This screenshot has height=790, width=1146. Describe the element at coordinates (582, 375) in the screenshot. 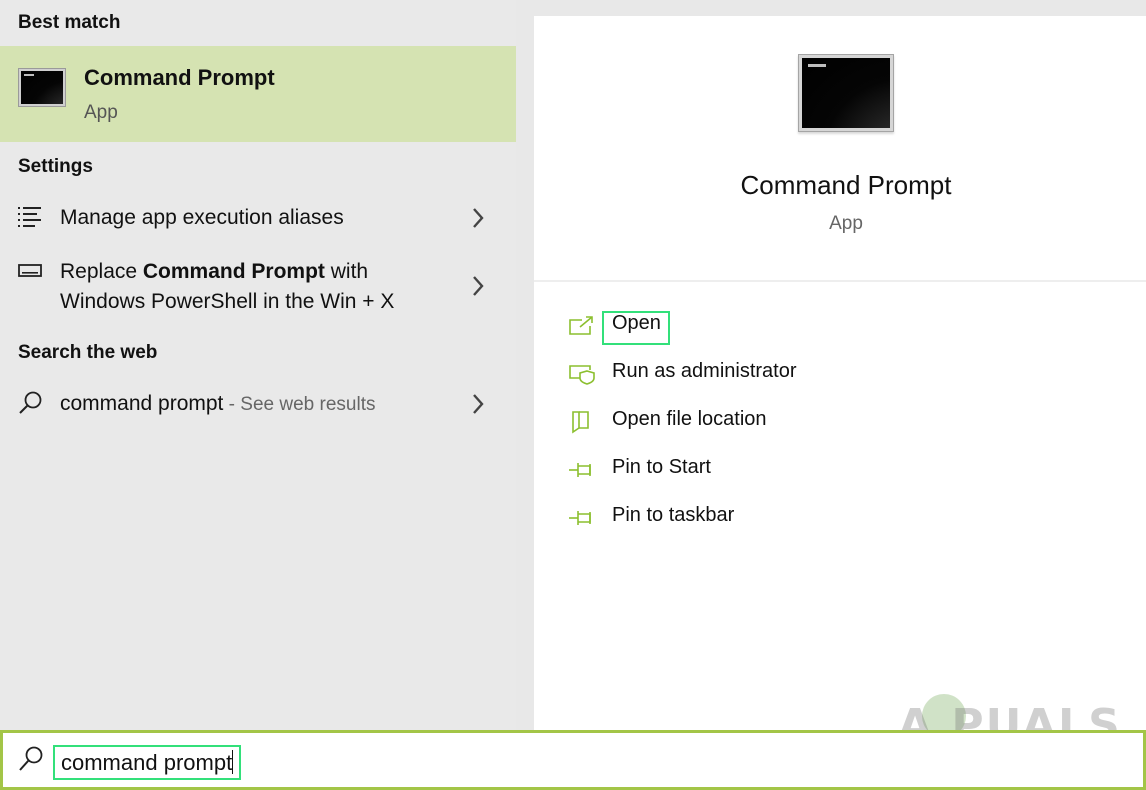

I see `shield-icon` at that location.